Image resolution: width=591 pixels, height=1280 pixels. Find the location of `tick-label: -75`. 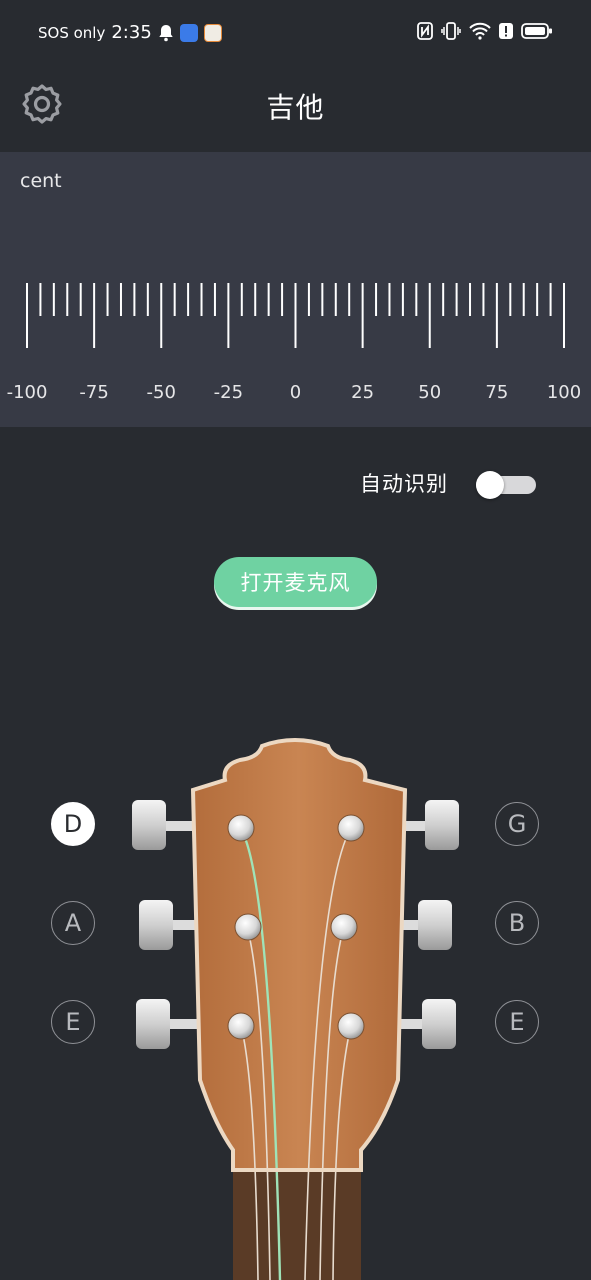

tick-label: -75 is located at coordinates (94, 392).